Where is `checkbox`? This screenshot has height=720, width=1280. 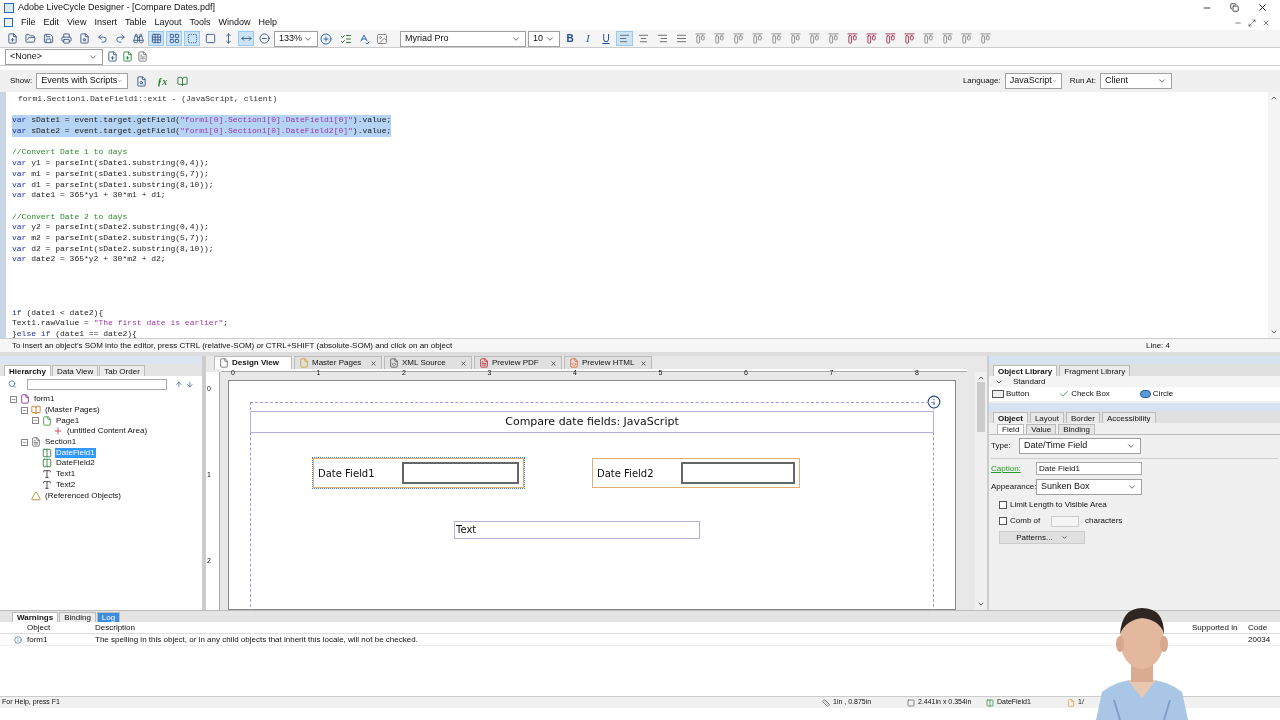 checkbox is located at coordinates (1003, 505).